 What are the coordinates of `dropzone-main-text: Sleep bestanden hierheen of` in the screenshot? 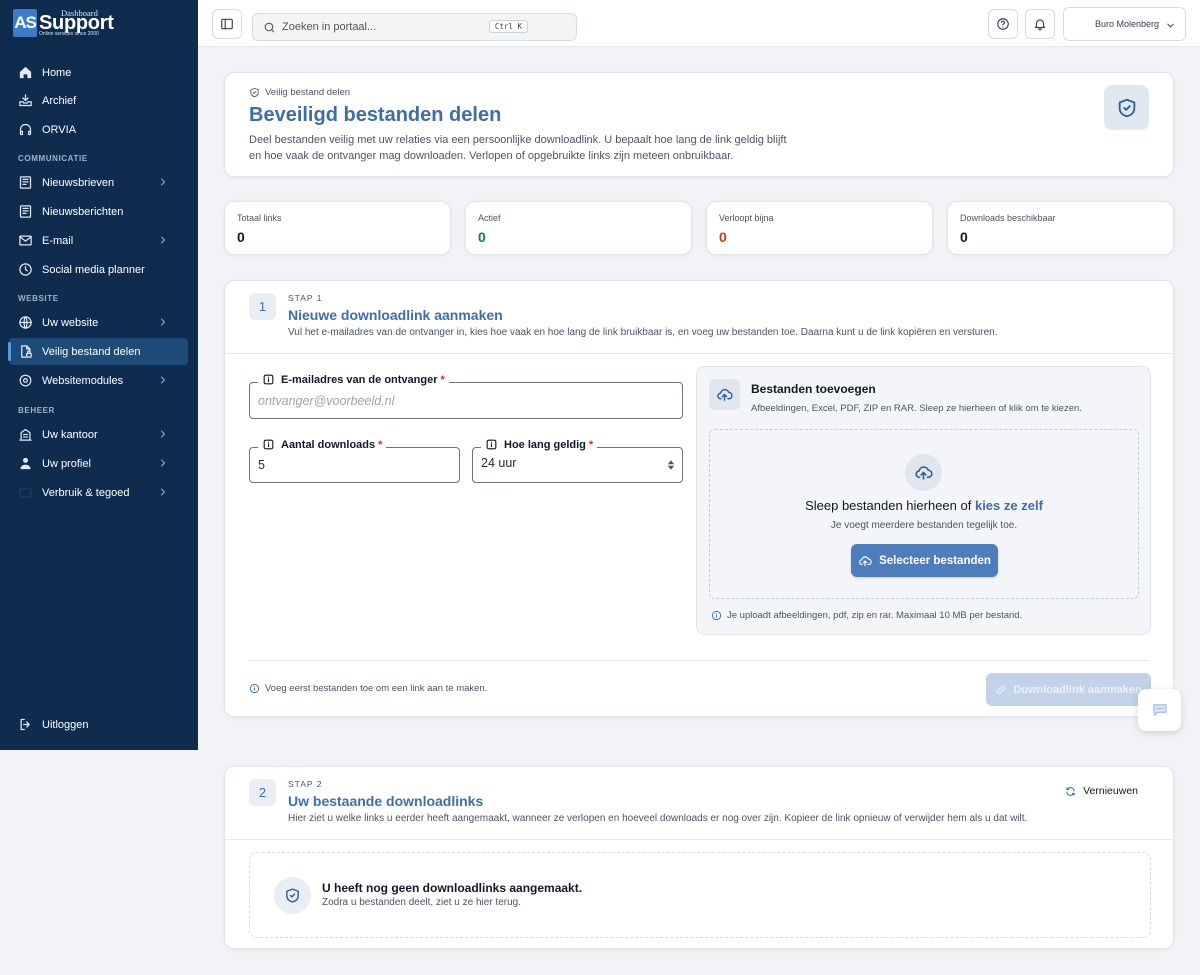 It's located at (888, 505).